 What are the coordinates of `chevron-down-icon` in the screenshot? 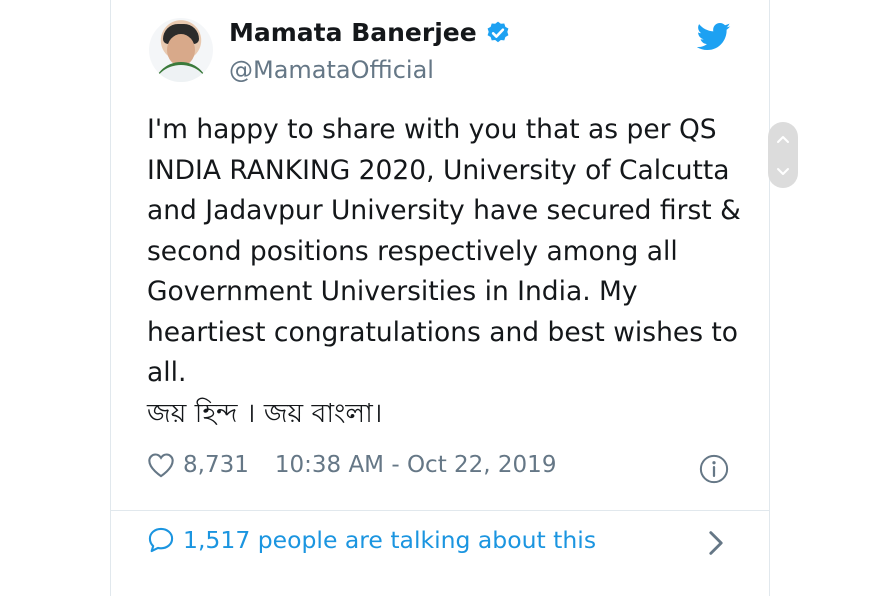 It's located at (783, 172).